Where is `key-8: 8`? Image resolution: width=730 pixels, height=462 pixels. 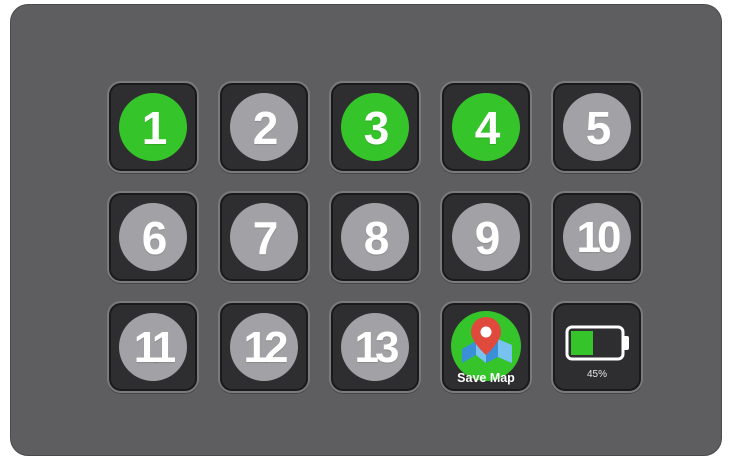
key-8: 8 is located at coordinates (375, 237).